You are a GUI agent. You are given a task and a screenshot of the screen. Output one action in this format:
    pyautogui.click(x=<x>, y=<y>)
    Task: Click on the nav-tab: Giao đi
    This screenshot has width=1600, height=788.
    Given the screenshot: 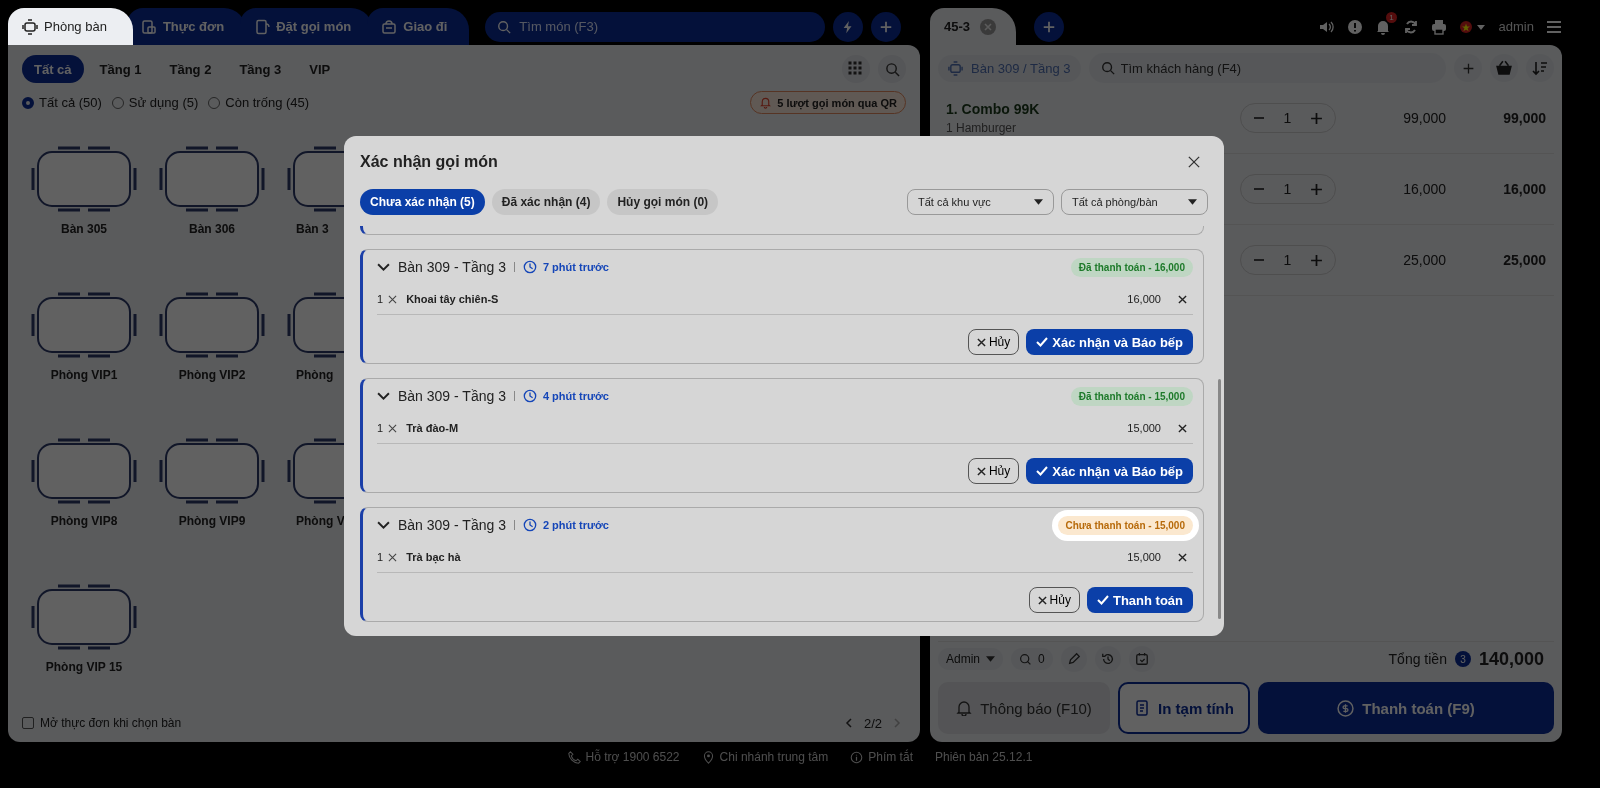 What is the action you would take?
    pyautogui.click(x=418, y=26)
    